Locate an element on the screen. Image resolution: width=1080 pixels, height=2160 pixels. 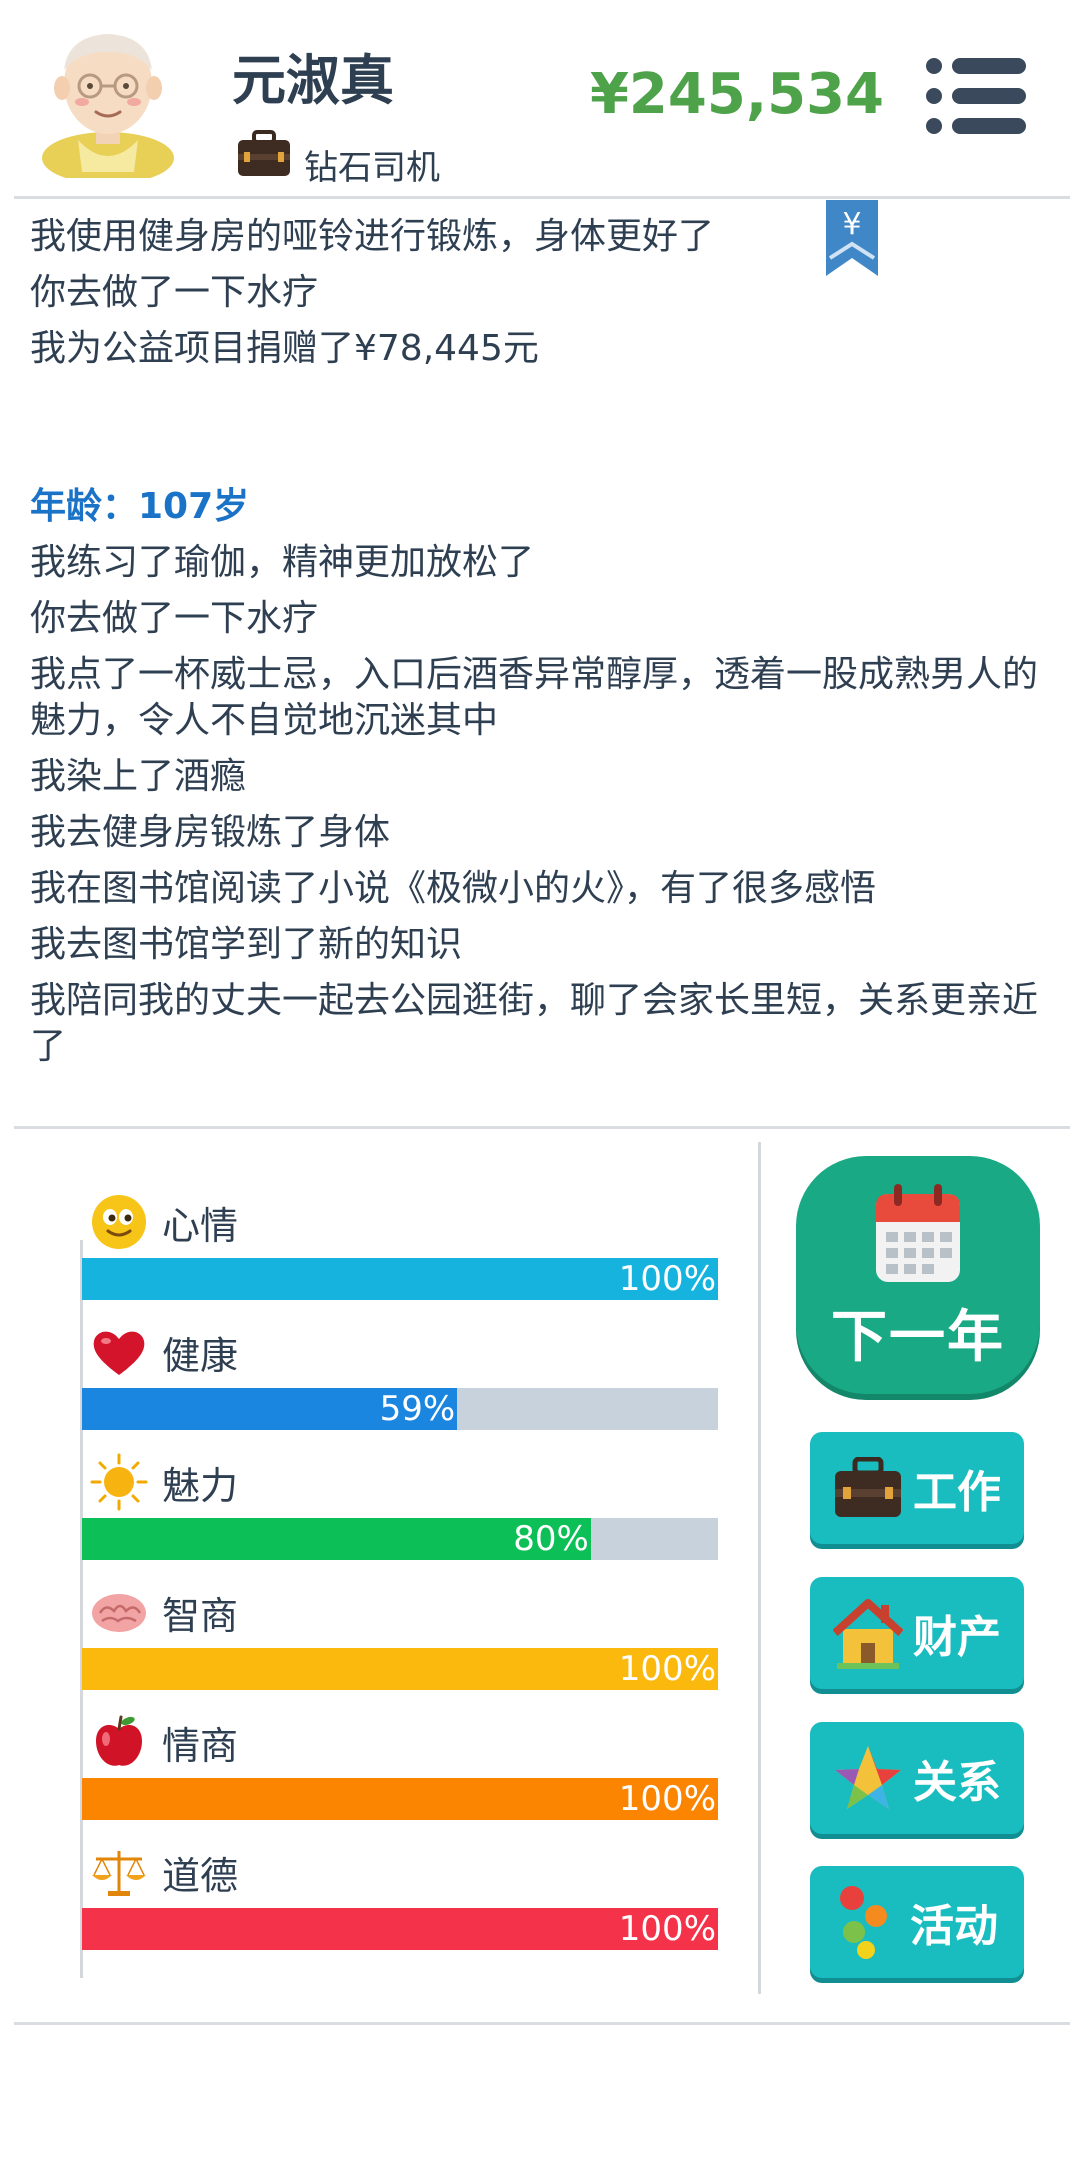
header-divider is located at coordinates (542, 197).